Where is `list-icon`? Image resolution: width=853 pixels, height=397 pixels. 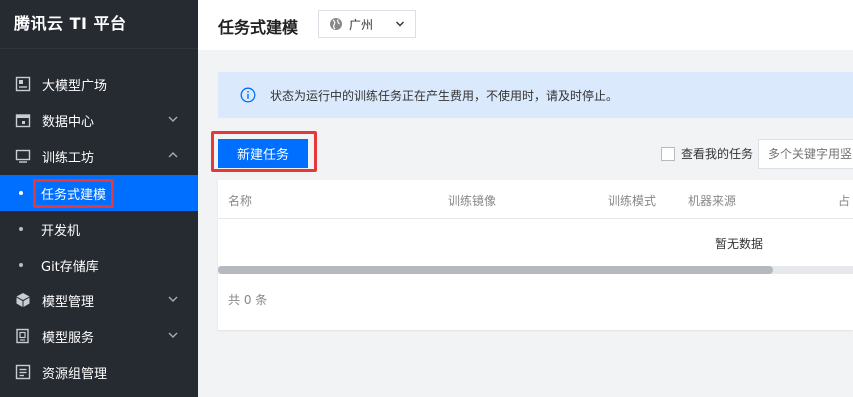 list-icon is located at coordinates (23, 372).